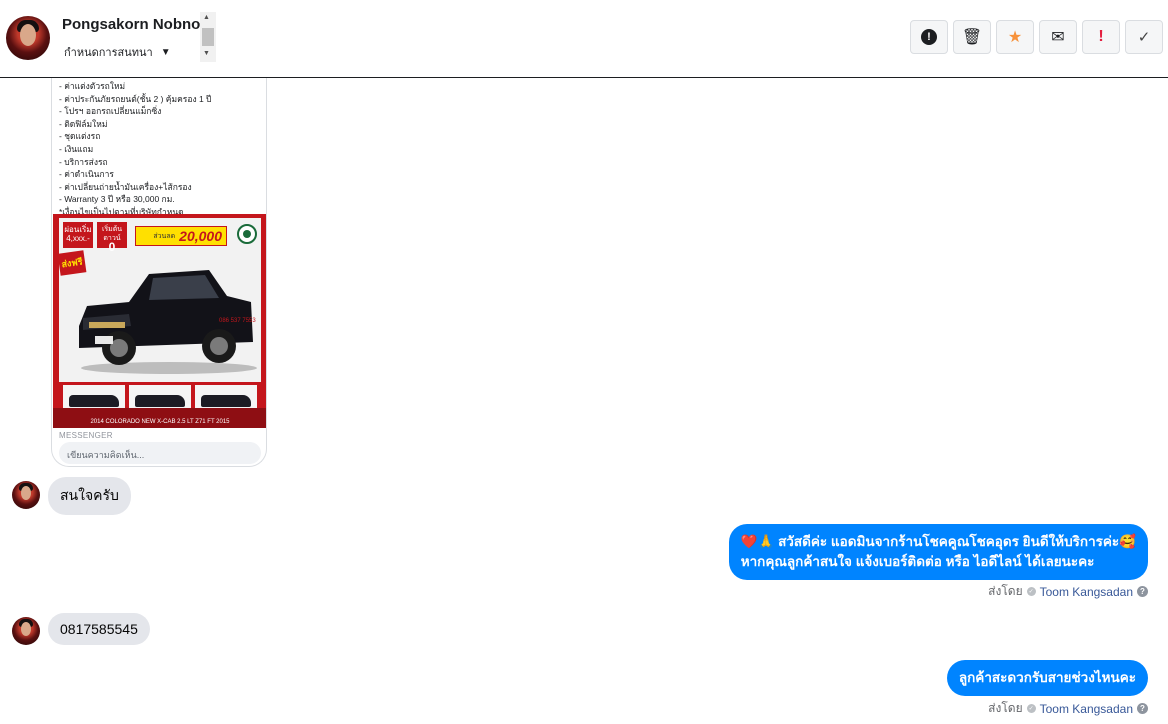 The width and height of the screenshot is (1168, 724). Describe the element at coordinates (237, 321) in the screenshot. I see `phone-number: 086 537 7553` at that location.